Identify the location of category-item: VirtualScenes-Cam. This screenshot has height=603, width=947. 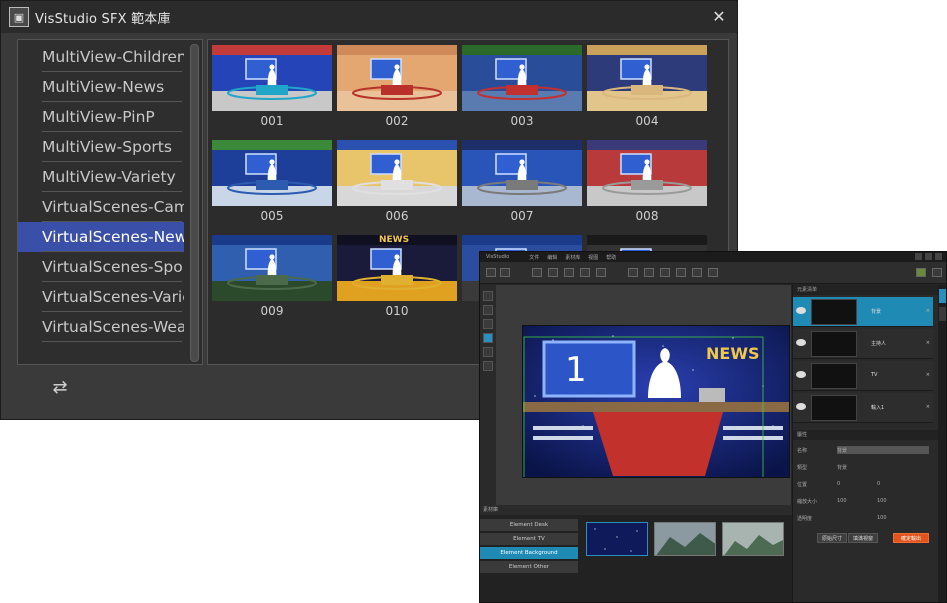
(101, 207).